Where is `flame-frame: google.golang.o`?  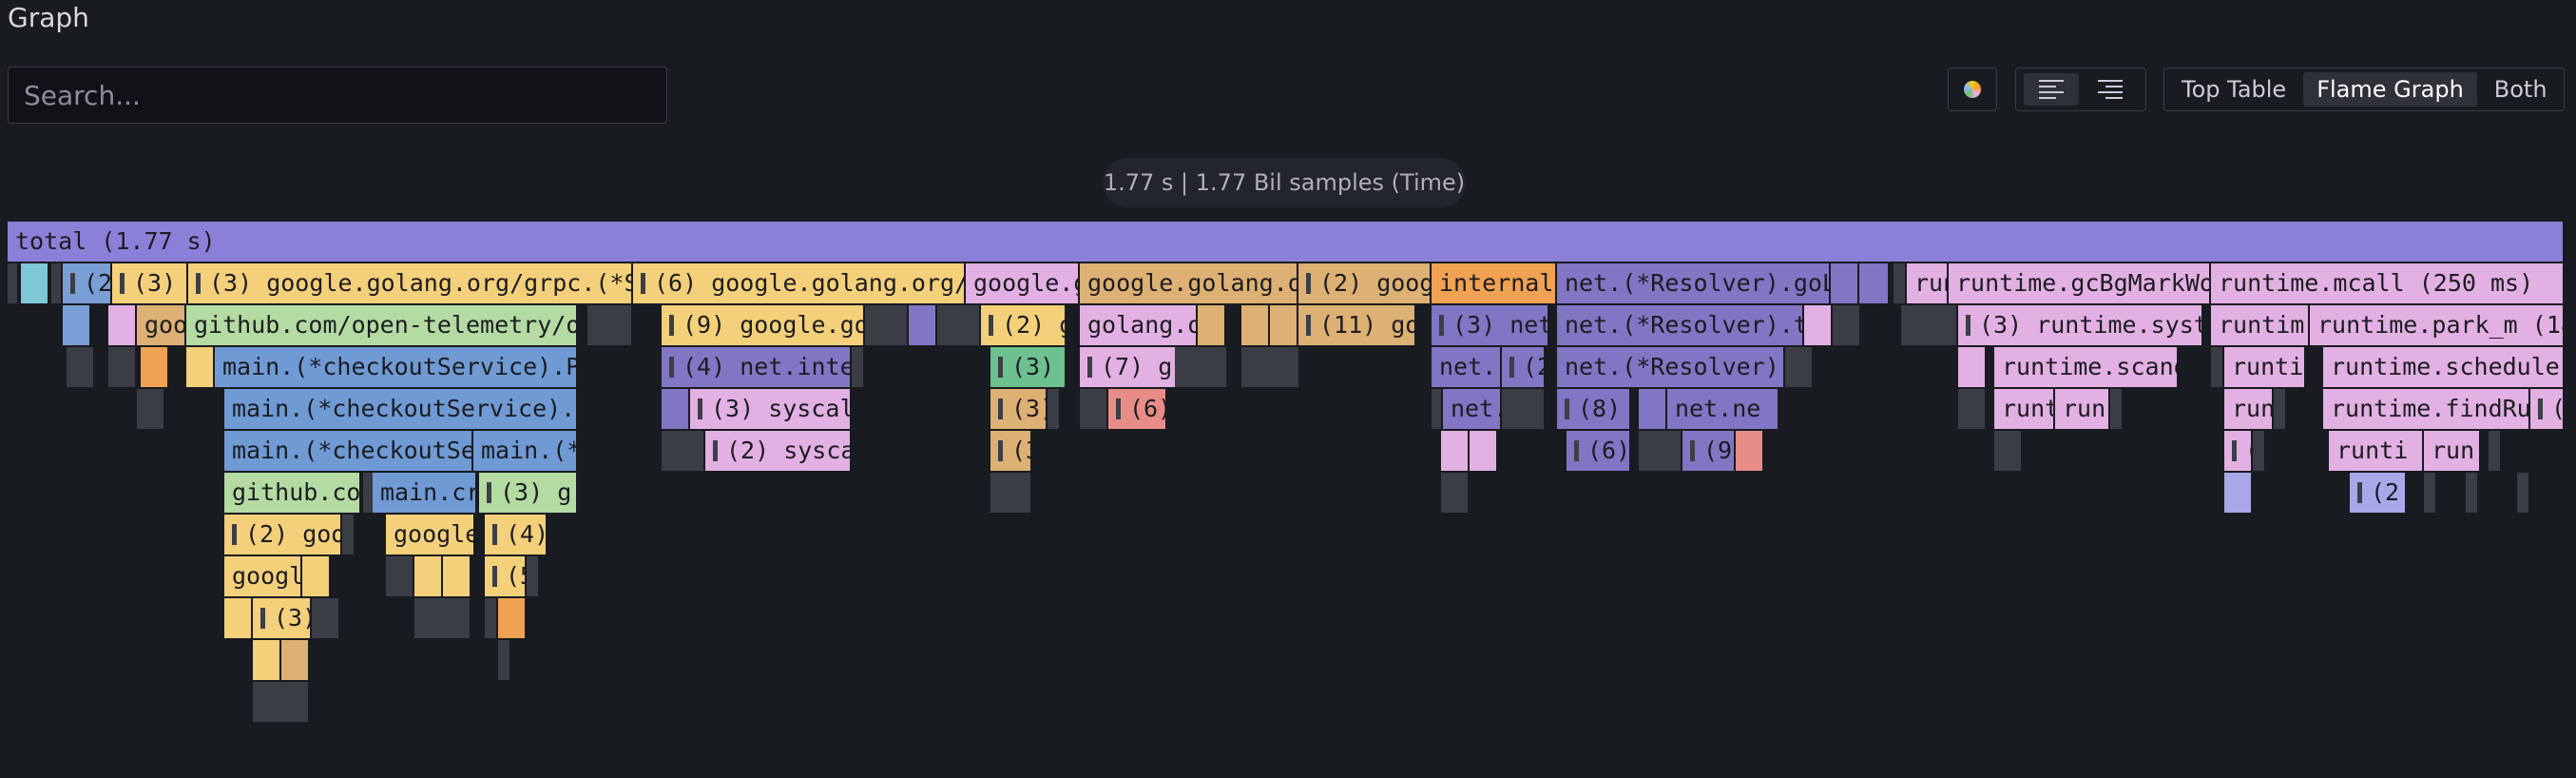 flame-frame: google.golang.o is located at coordinates (1189, 283).